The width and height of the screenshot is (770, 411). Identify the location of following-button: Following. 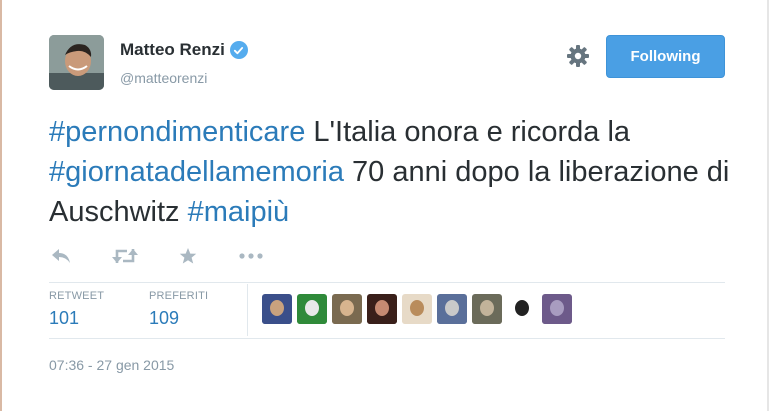
(665, 56).